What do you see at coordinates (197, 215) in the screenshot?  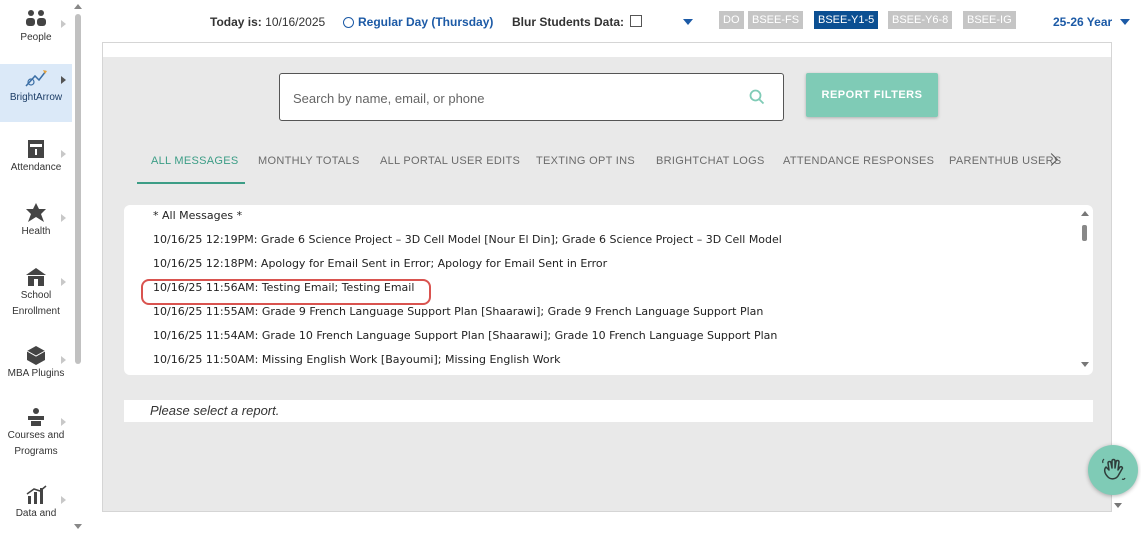 I see `list-item: * All Messages *` at bounding box center [197, 215].